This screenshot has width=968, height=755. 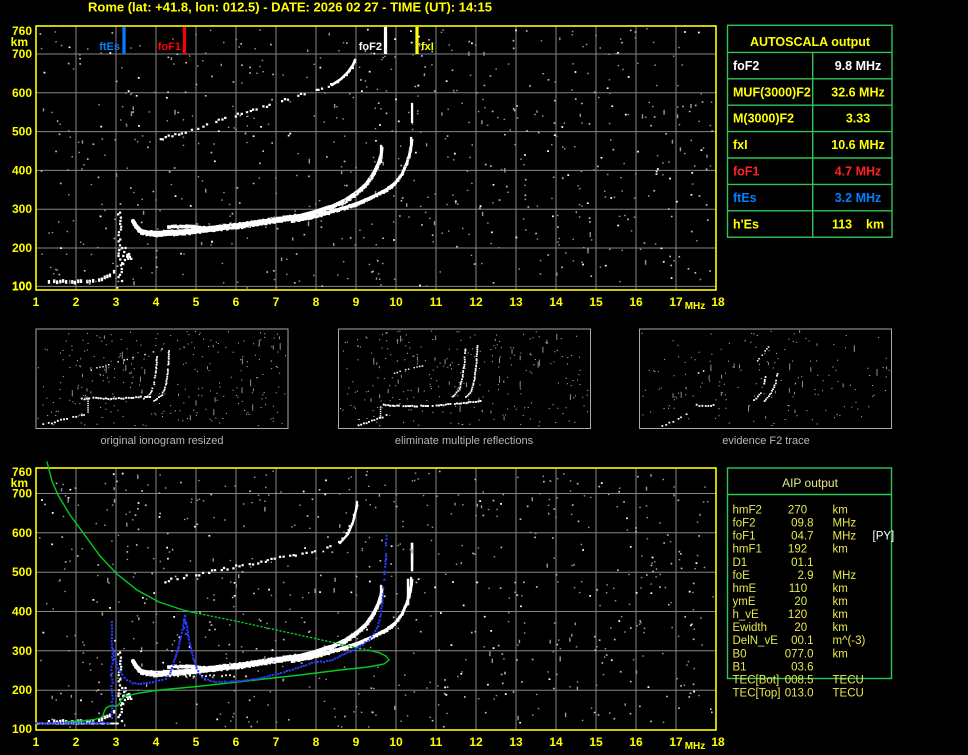 I want to click on svg-text: hmE, so click(x=745, y=589).